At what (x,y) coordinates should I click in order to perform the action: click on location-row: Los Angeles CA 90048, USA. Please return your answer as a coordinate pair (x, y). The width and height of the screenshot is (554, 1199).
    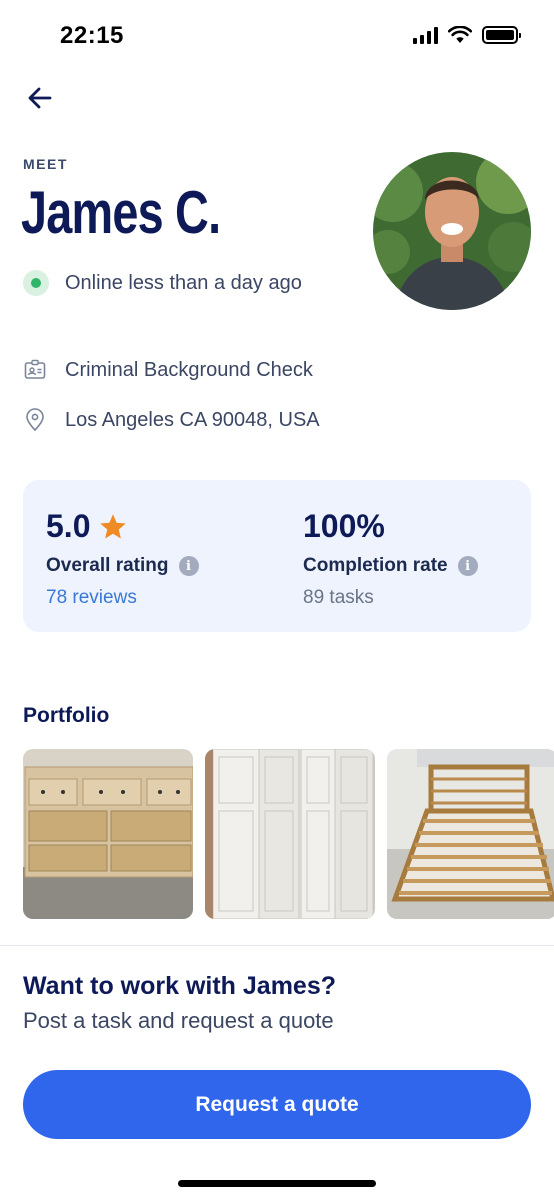
    Looking at the image, I should click on (171, 420).